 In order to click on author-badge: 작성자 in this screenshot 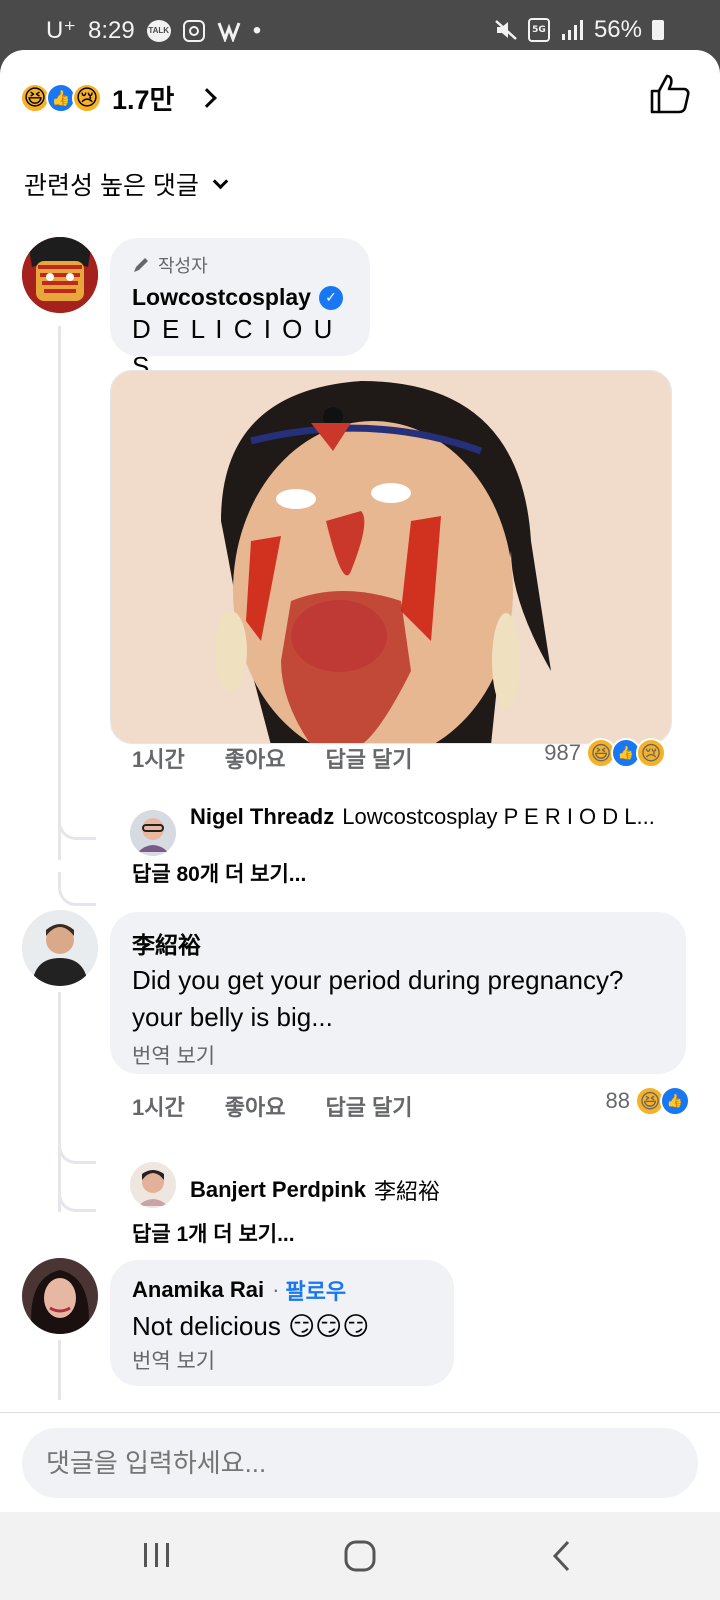, I will do `click(240, 265)`.